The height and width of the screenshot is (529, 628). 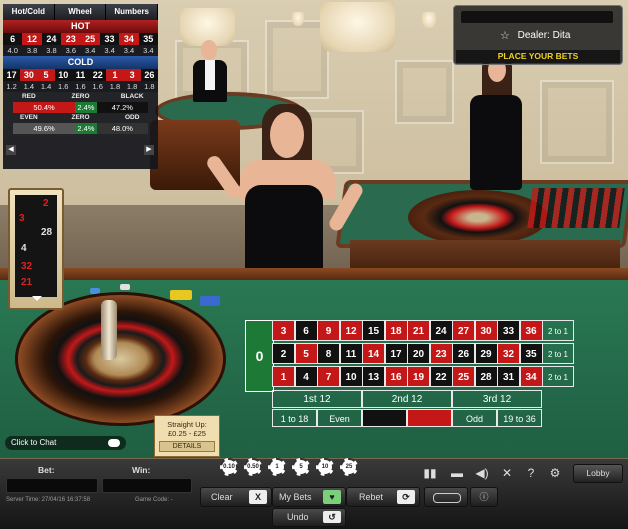 What do you see at coordinates (332, 517) in the screenshot?
I see `undo-icon: ↺` at bounding box center [332, 517].